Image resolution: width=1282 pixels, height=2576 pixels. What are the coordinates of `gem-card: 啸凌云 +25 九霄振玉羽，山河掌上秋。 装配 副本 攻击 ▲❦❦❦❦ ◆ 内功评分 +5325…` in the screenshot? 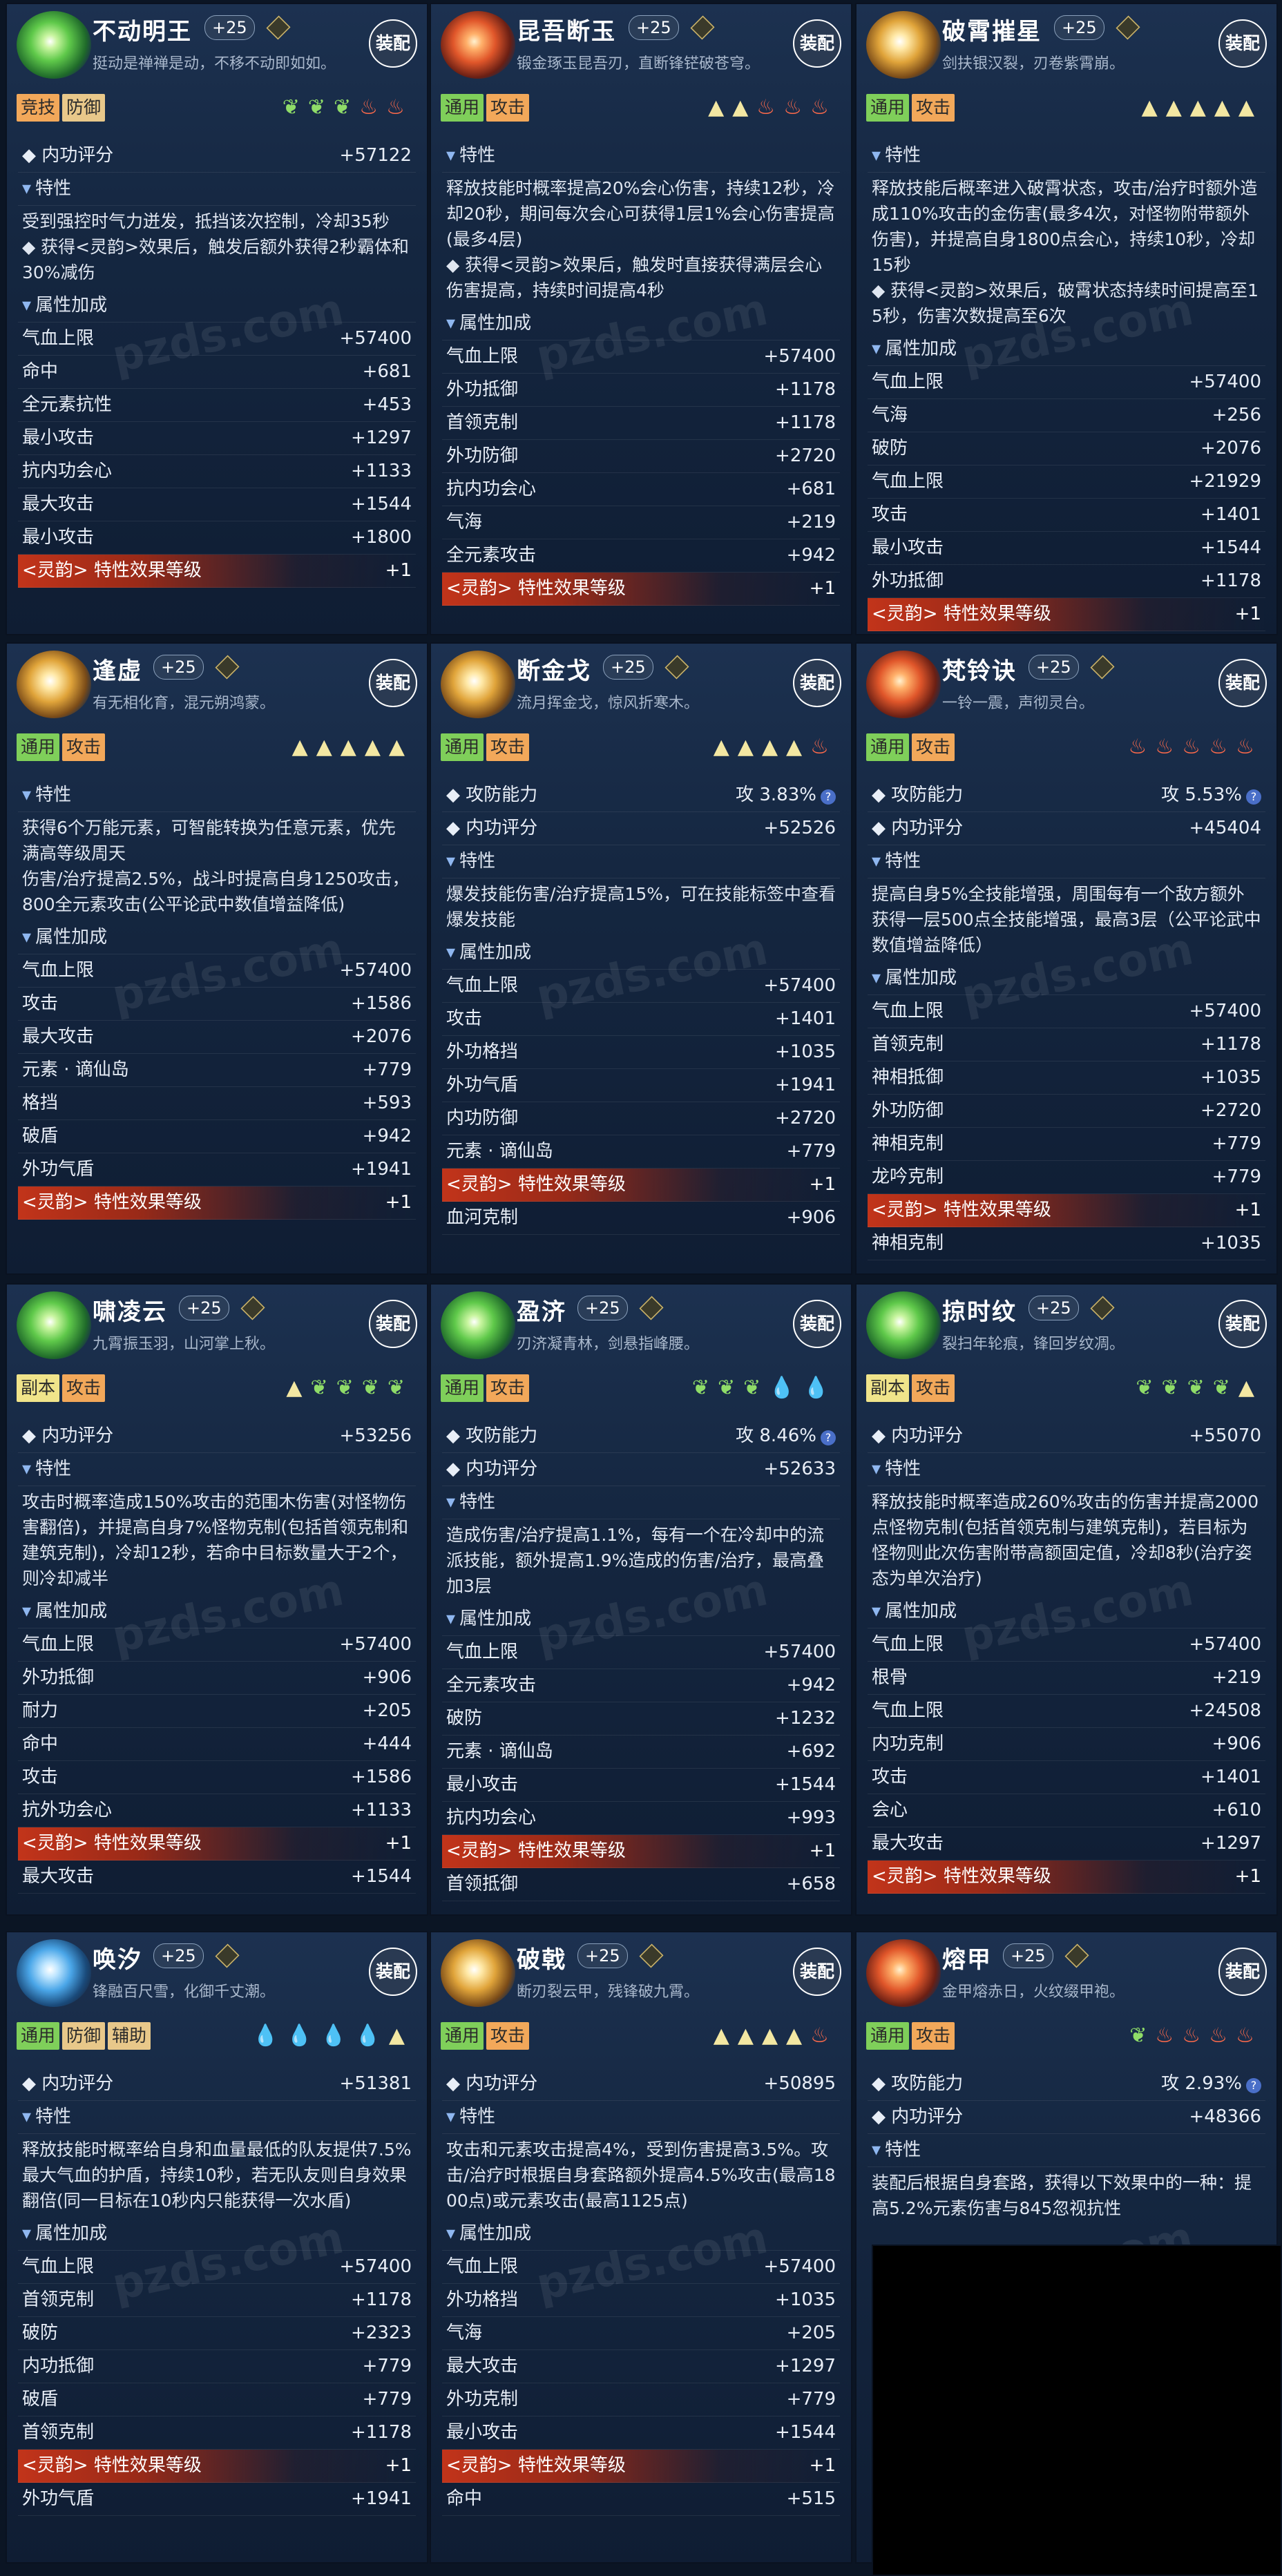 It's located at (217, 1599).